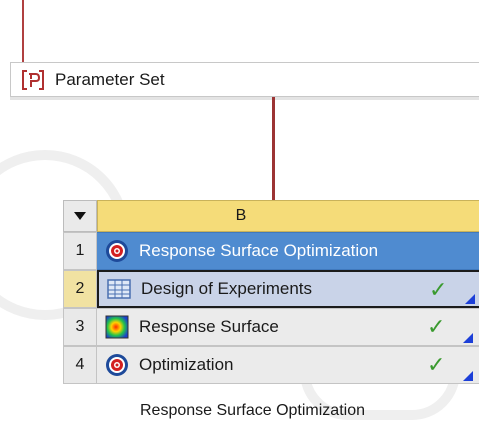  What do you see at coordinates (288, 365) in the screenshot?
I see `optimization-cell: Optimization ✓` at bounding box center [288, 365].